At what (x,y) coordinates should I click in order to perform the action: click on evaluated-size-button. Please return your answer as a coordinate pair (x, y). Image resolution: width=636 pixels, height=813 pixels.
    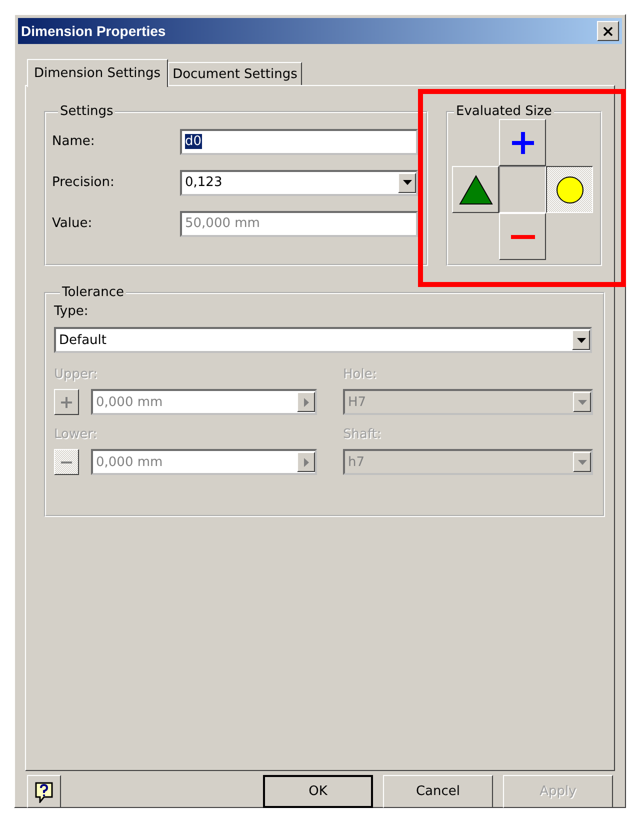
    Looking at the image, I should click on (569, 189).